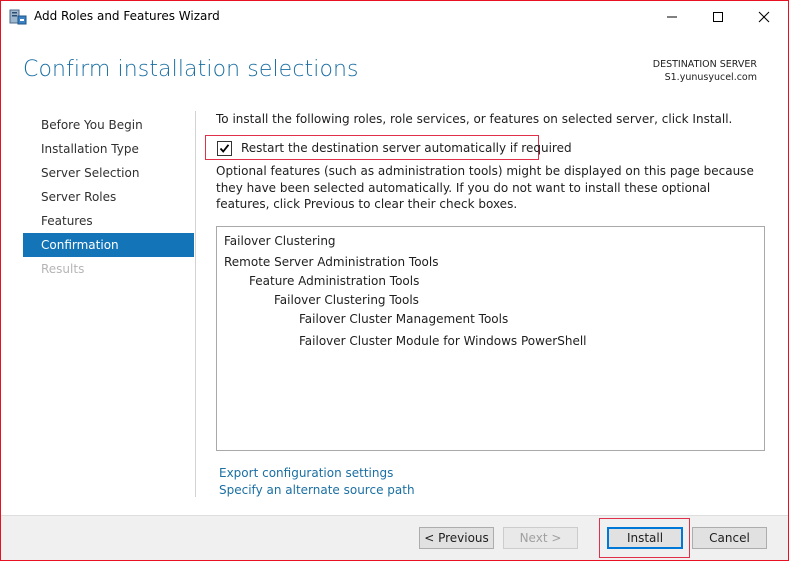 The width and height of the screenshot is (789, 561). What do you see at coordinates (280, 241) in the screenshot?
I see `feature-failover-clustering: Failover Clustering` at bounding box center [280, 241].